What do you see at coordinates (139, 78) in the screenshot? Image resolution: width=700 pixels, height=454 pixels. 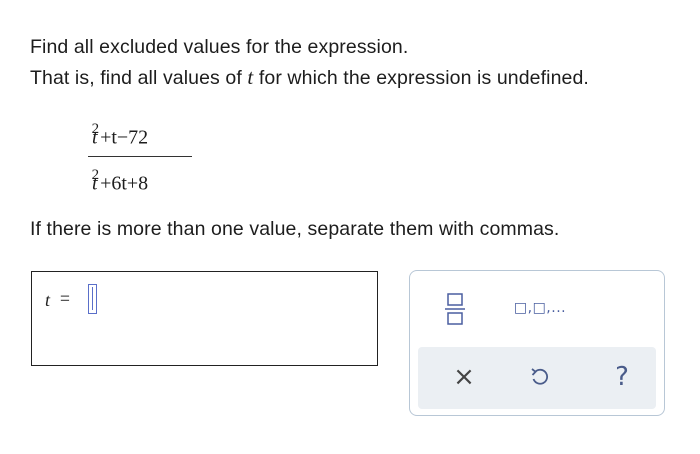 I see `question-text-2-start: That is, find all values of` at bounding box center [139, 78].